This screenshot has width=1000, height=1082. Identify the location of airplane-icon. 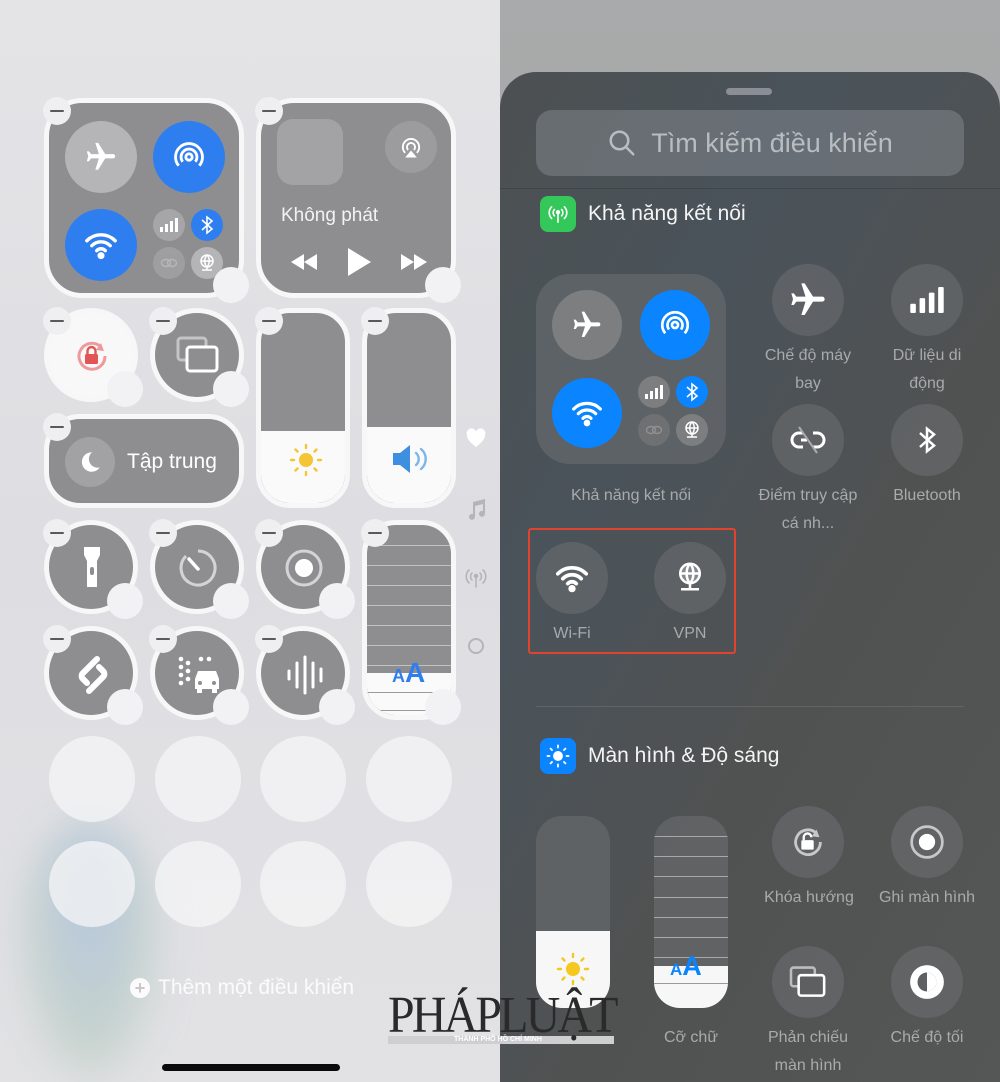
(101, 156).